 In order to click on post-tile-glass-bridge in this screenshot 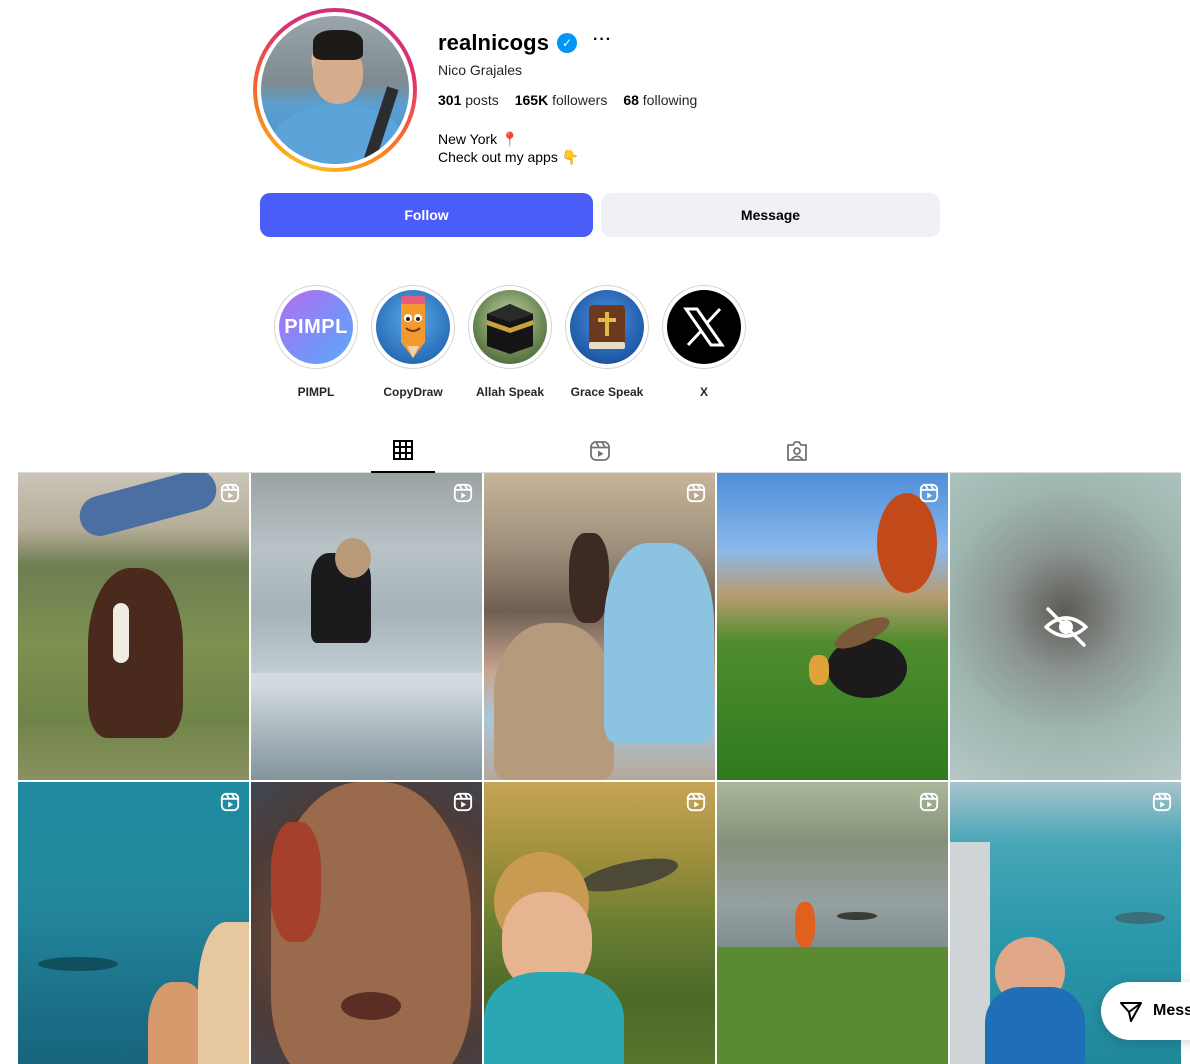, I will do `click(366, 626)`.